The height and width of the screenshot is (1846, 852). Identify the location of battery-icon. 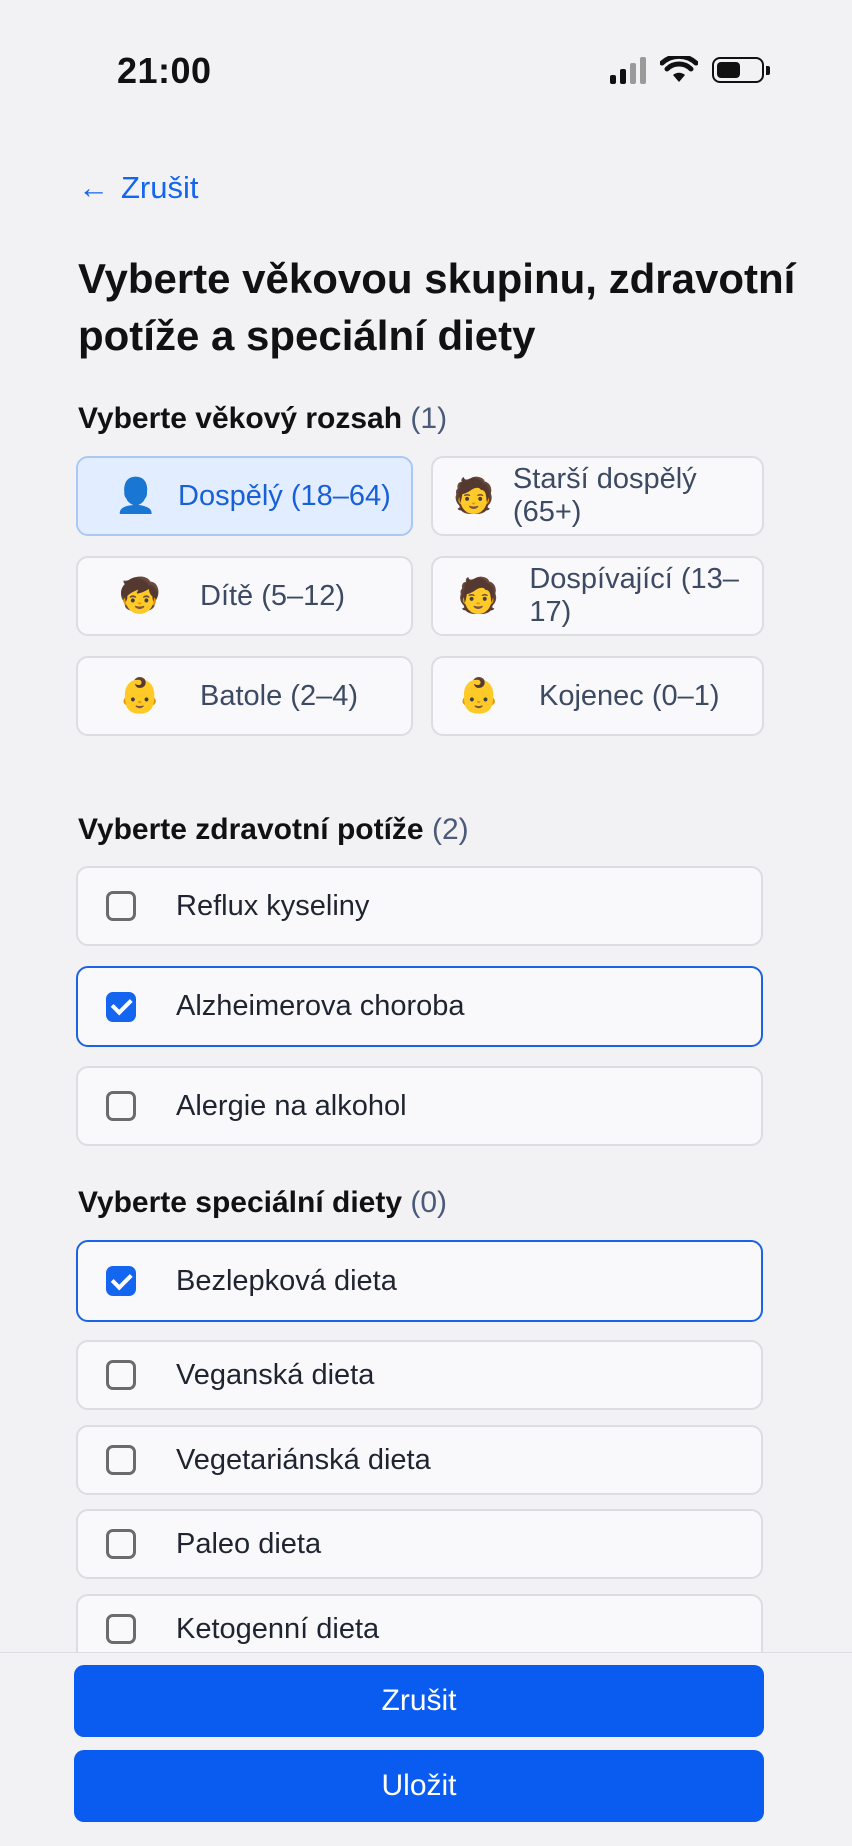
(741, 70).